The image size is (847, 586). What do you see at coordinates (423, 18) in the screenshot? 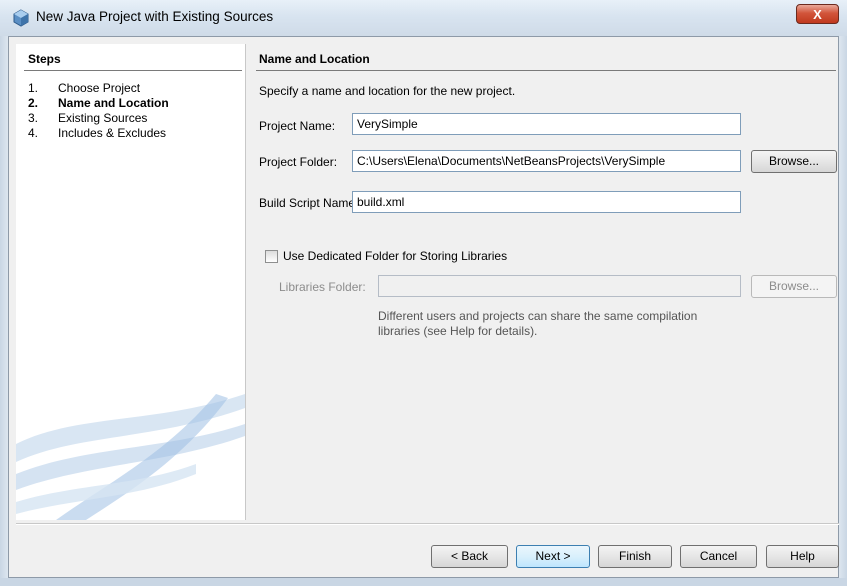
I see `title-bar: New Java Project with Existing Sources X` at bounding box center [423, 18].